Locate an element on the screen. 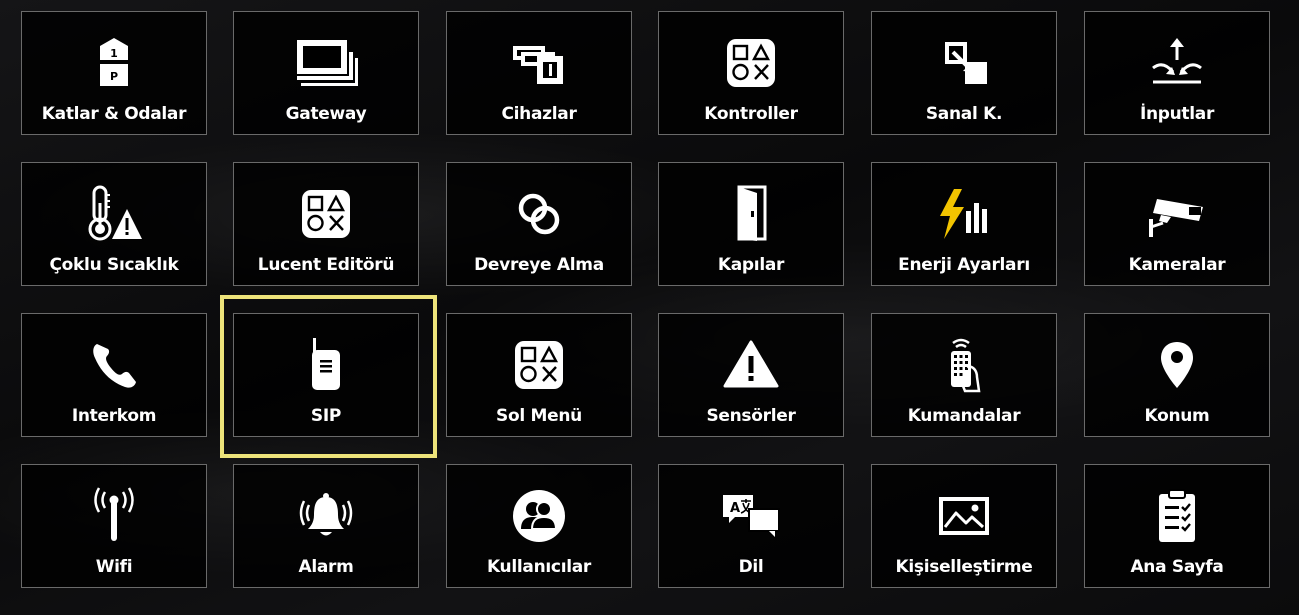  tile-ana-sayfa: Ana Sayfa is located at coordinates (1177, 526).